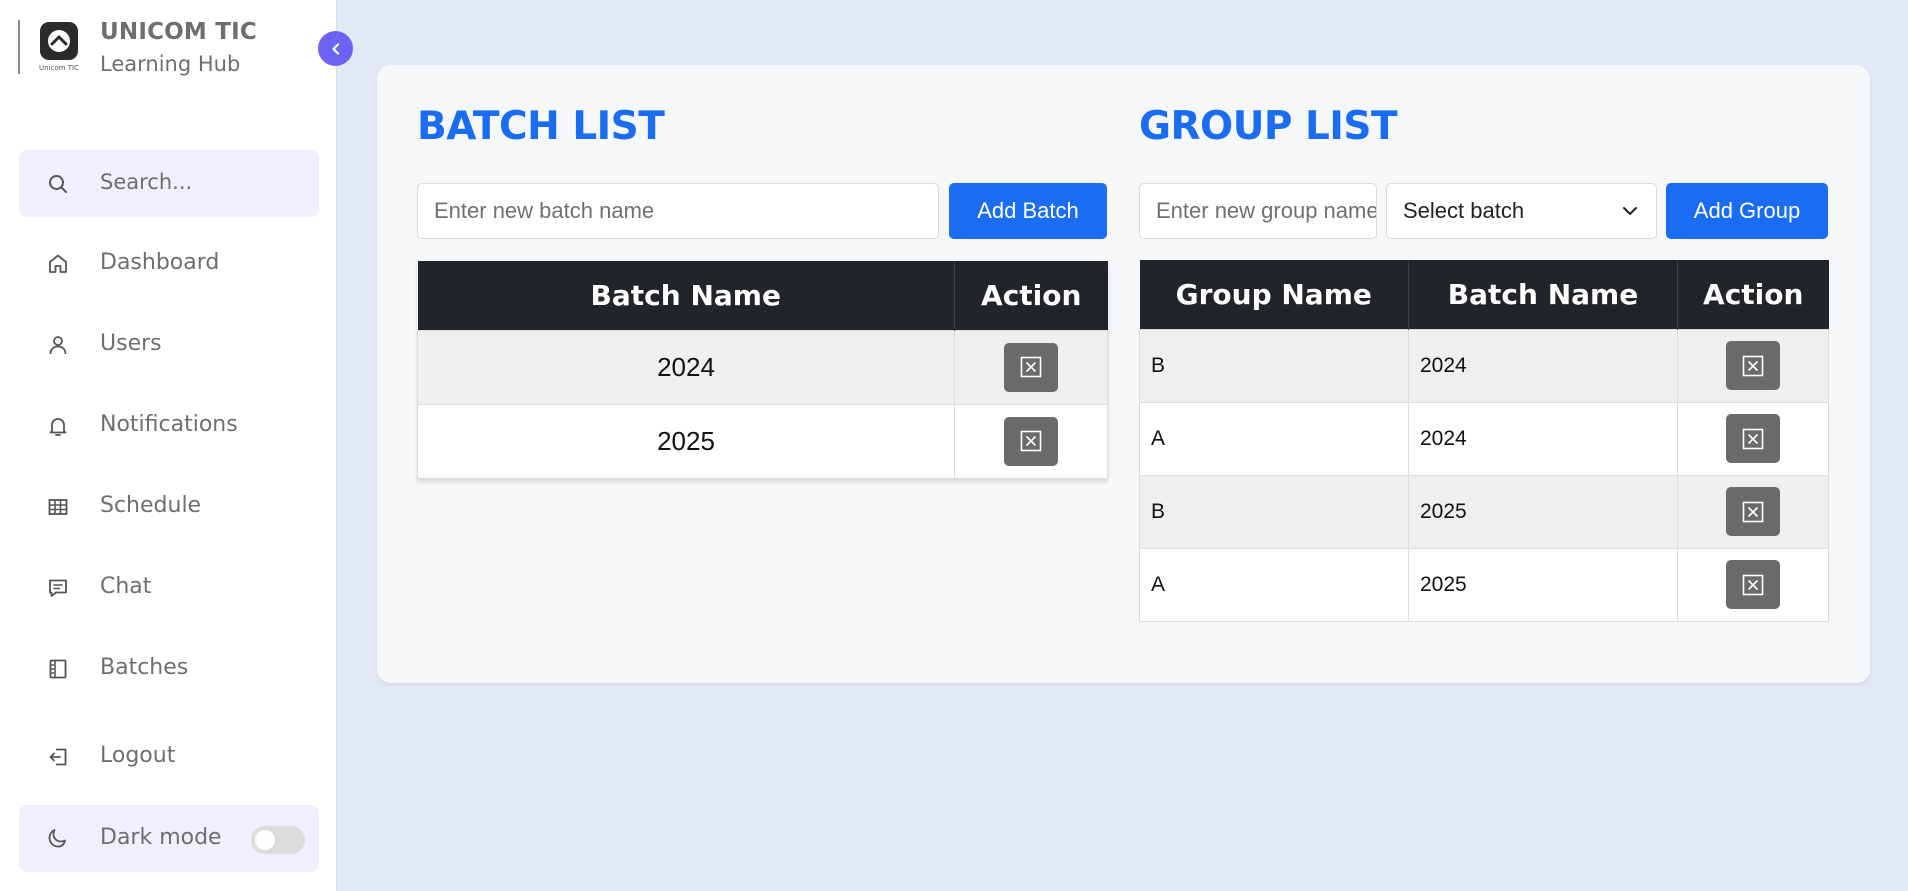  Describe the element at coordinates (278, 840) in the screenshot. I see `dark-mode-toggle` at that location.